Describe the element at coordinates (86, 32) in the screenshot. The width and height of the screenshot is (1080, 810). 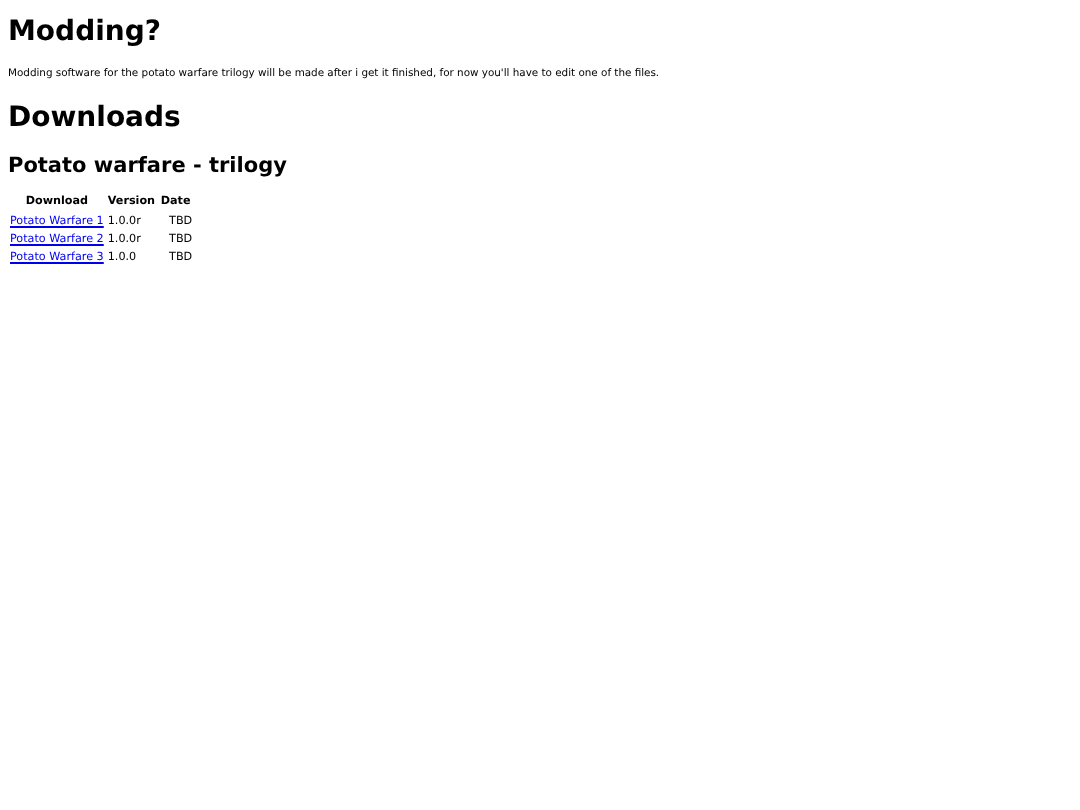
I see `page-heading: Modding?` at that location.